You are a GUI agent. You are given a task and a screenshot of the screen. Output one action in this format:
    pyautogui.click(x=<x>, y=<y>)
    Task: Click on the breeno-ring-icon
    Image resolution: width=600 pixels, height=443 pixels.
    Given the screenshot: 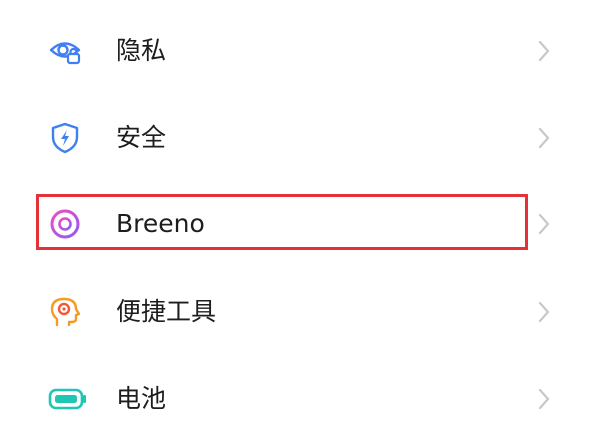 What is the action you would take?
    pyautogui.click(x=65, y=224)
    